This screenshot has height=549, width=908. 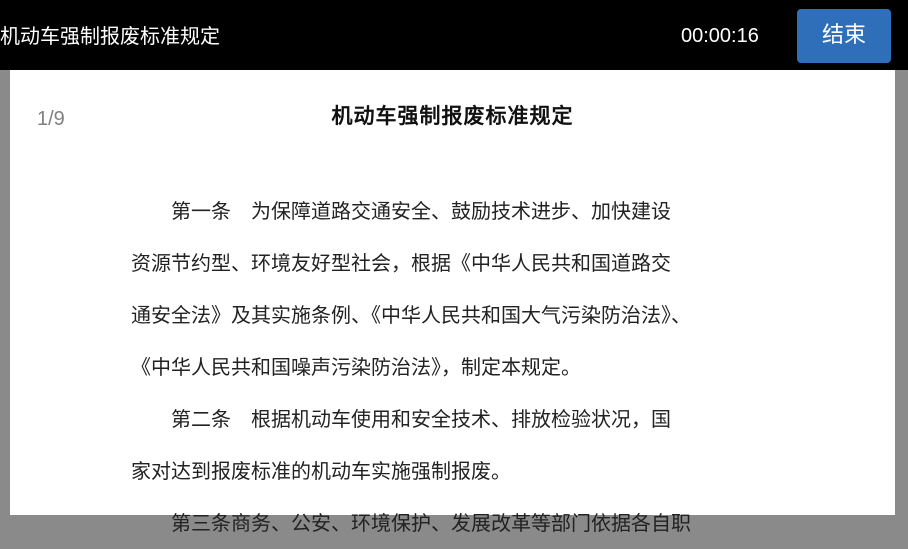 I want to click on body-line: 第一条 为保障道路交通安全、鼓励技术进步、加快建设, so click(x=401, y=211).